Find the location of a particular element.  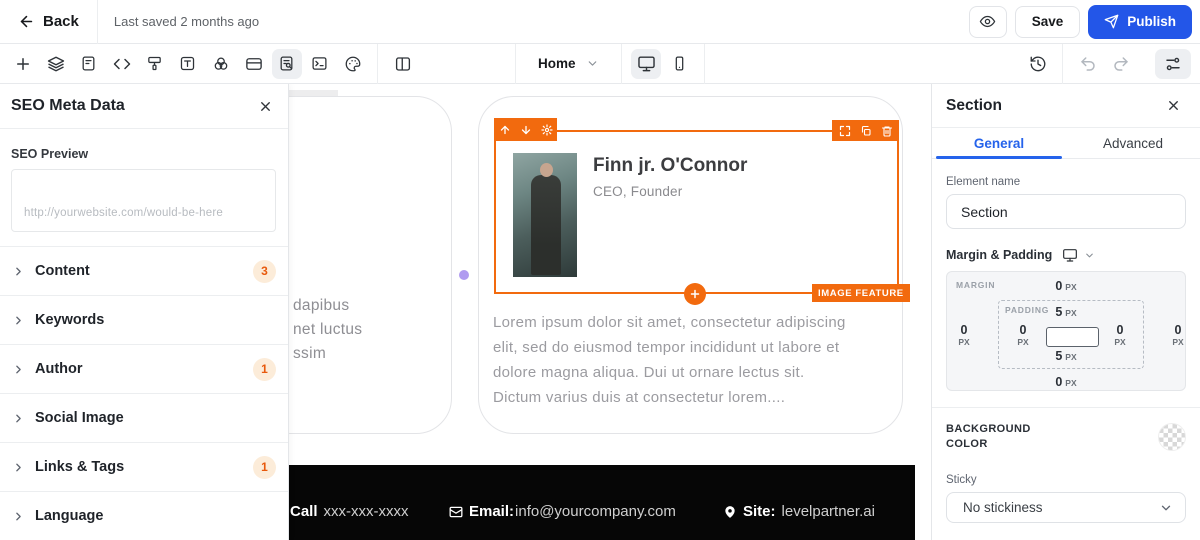

padding-top-value: 5 PX is located at coordinates (1065, 312).